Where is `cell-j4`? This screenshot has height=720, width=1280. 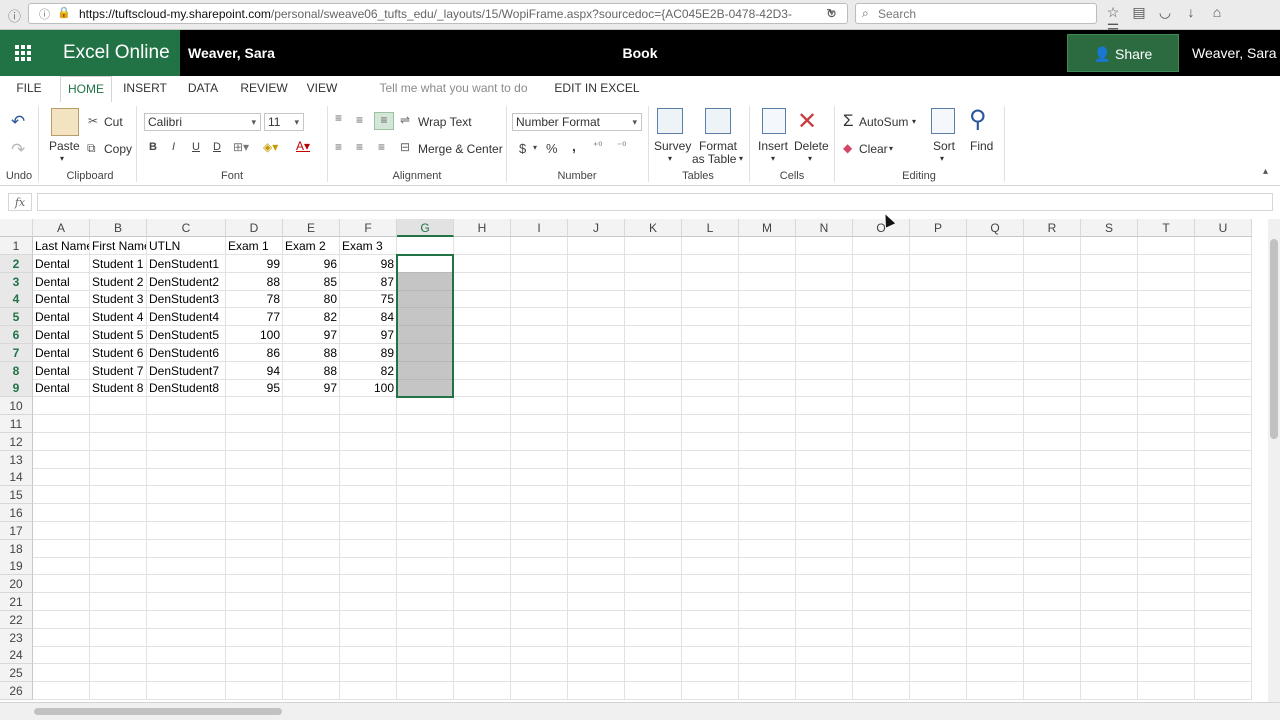 cell-j4 is located at coordinates (596, 299).